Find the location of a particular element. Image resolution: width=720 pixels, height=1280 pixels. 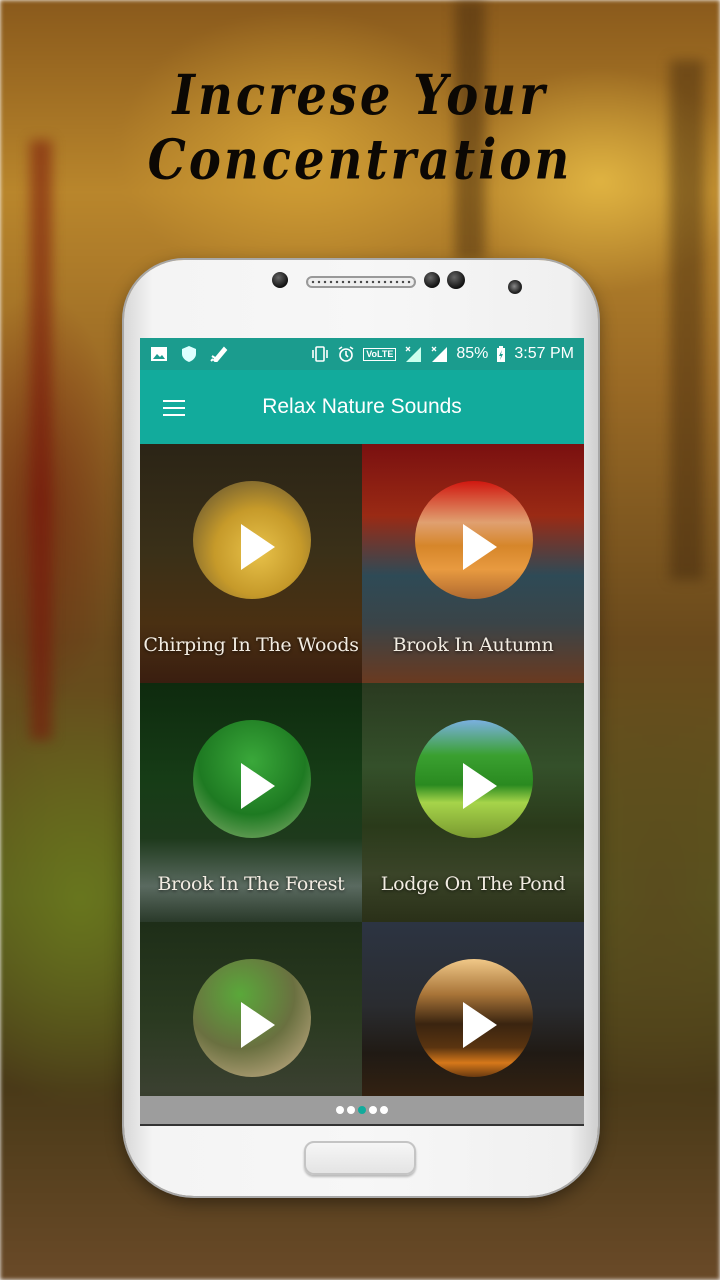

sound-tile: Brook In The Forest is located at coordinates (251, 802).